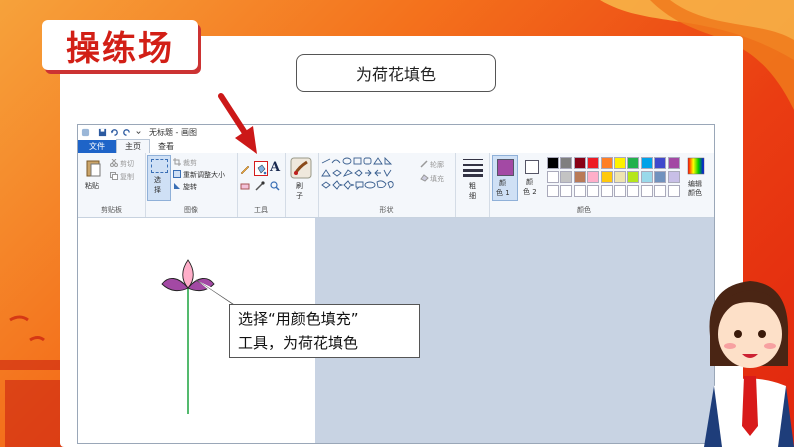 This screenshot has height=447, width=794. I want to click on paint-bucket-icon, so click(262, 169).